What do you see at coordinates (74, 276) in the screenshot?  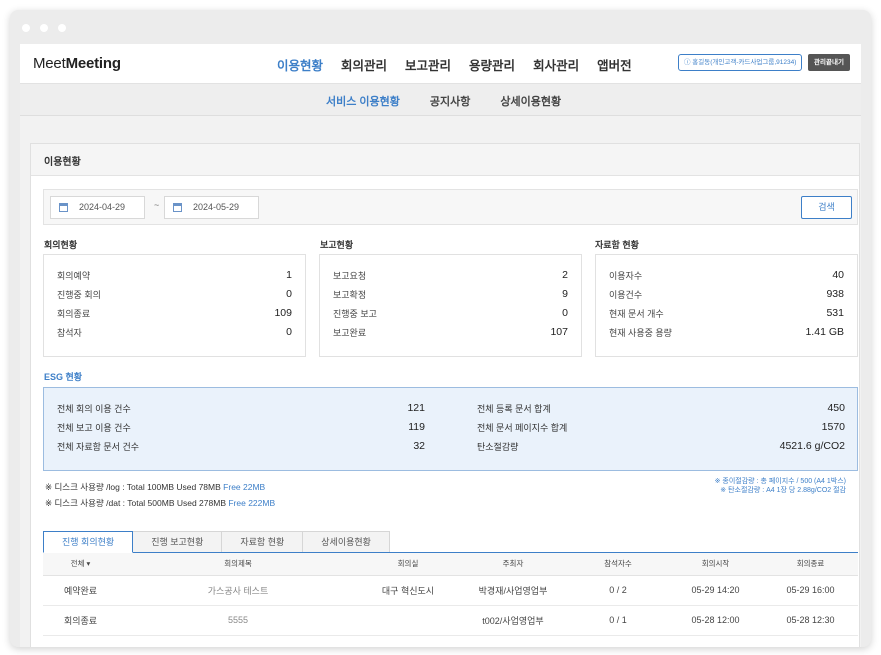 I see `stat-label: 회의예약` at bounding box center [74, 276].